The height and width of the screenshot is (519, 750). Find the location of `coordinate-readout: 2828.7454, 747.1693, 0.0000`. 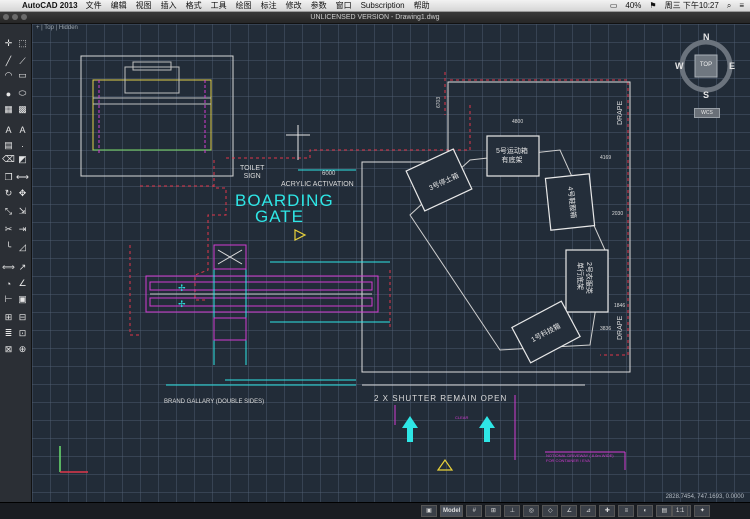

coordinate-readout: 2828.7454, 747.1693, 0.0000 is located at coordinates (704, 497).